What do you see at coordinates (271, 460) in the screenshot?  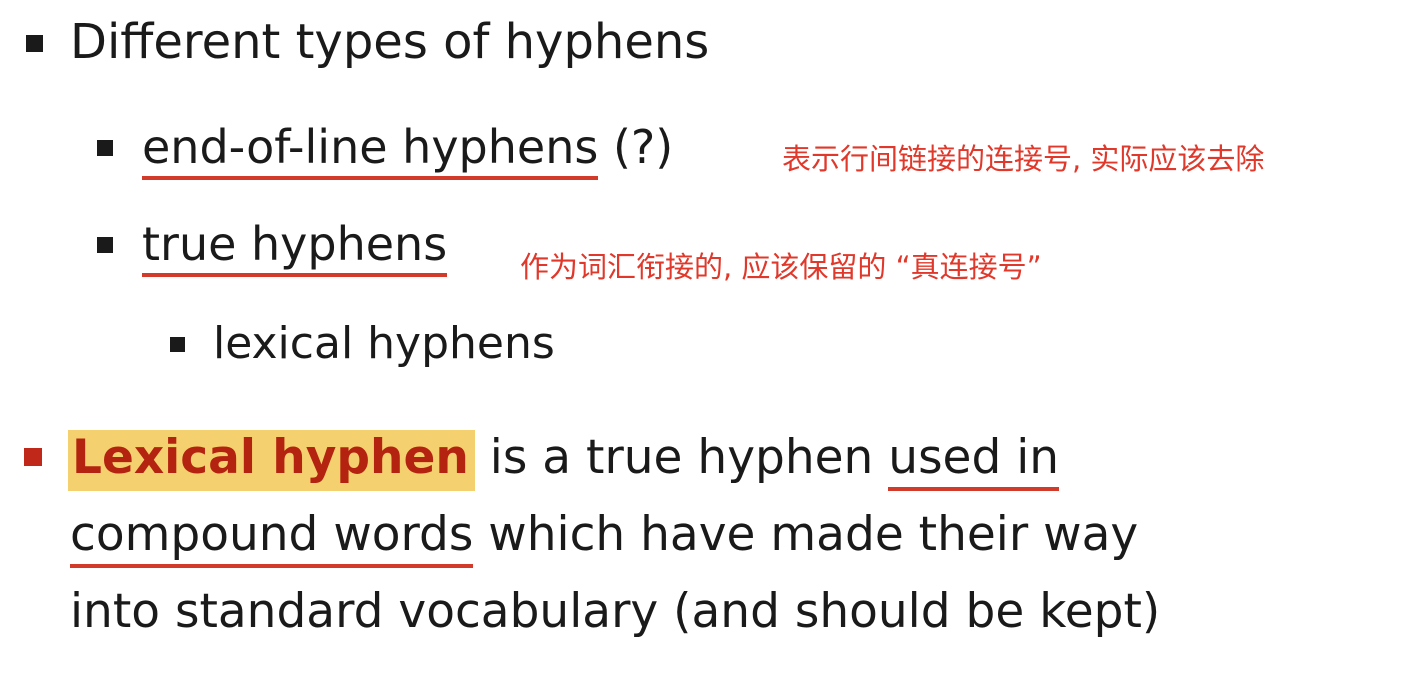 I see `lexical-hyphen-highlight: Lexical hyphen` at bounding box center [271, 460].